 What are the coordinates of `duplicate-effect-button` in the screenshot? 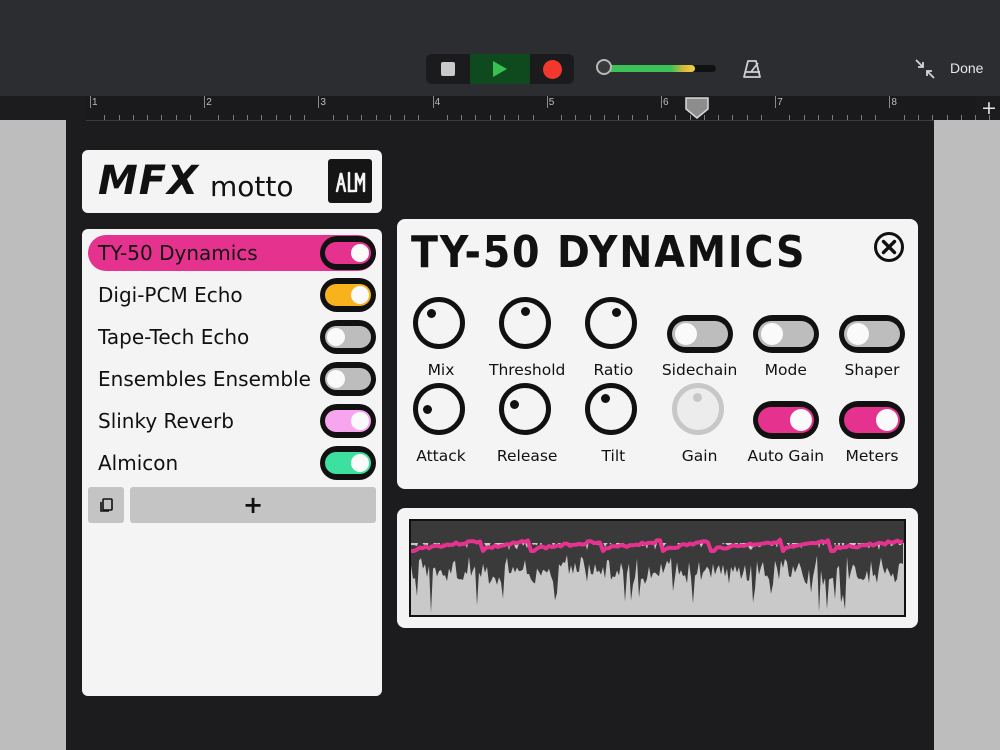 It's located at (106, 505).